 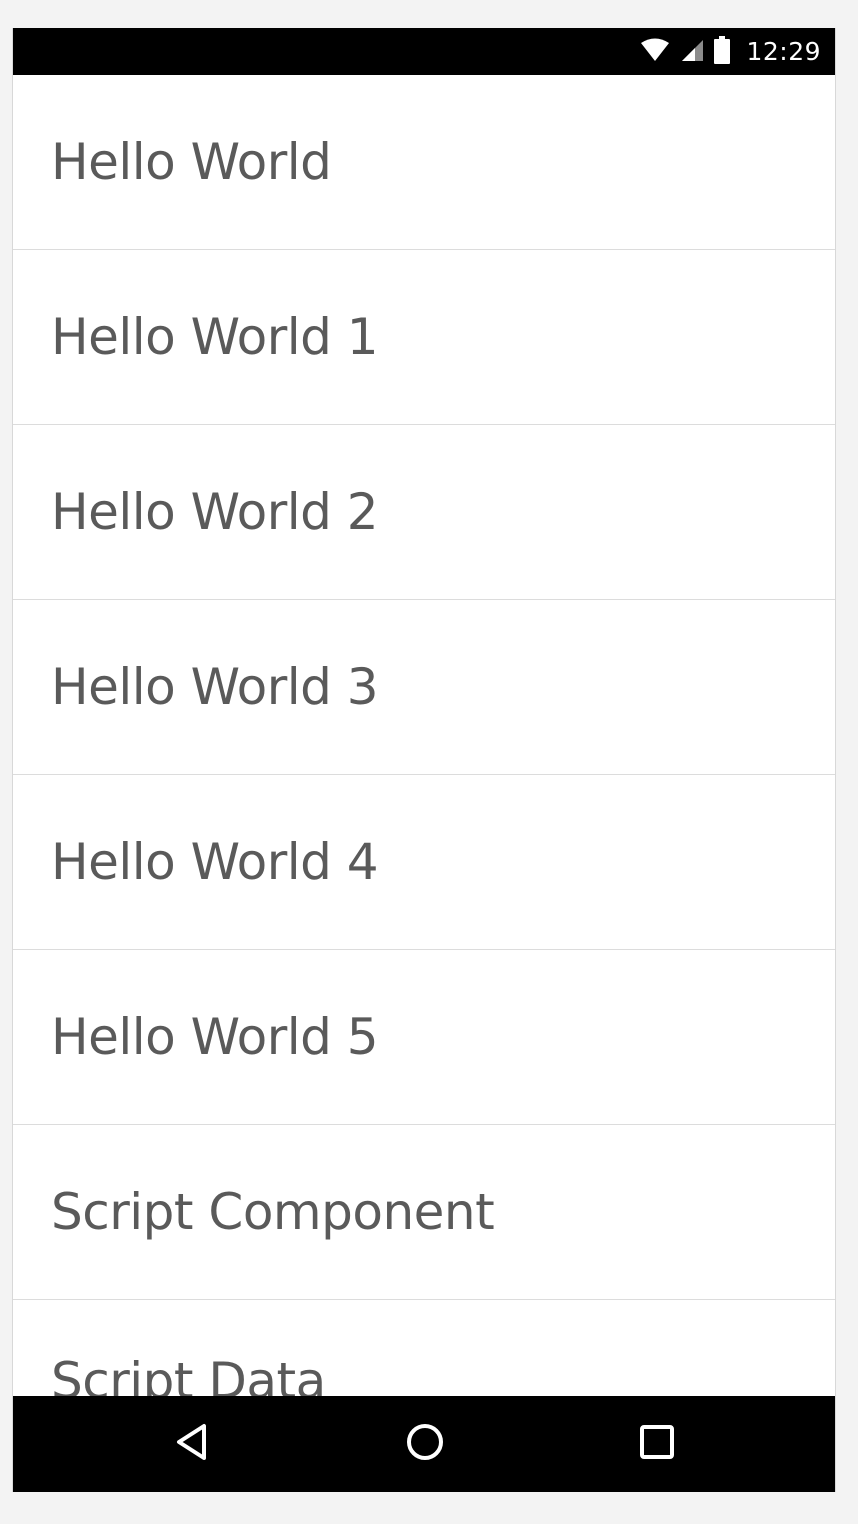 I want to click on list-item-label: Hello World 5, so click(x=215, y=1037).